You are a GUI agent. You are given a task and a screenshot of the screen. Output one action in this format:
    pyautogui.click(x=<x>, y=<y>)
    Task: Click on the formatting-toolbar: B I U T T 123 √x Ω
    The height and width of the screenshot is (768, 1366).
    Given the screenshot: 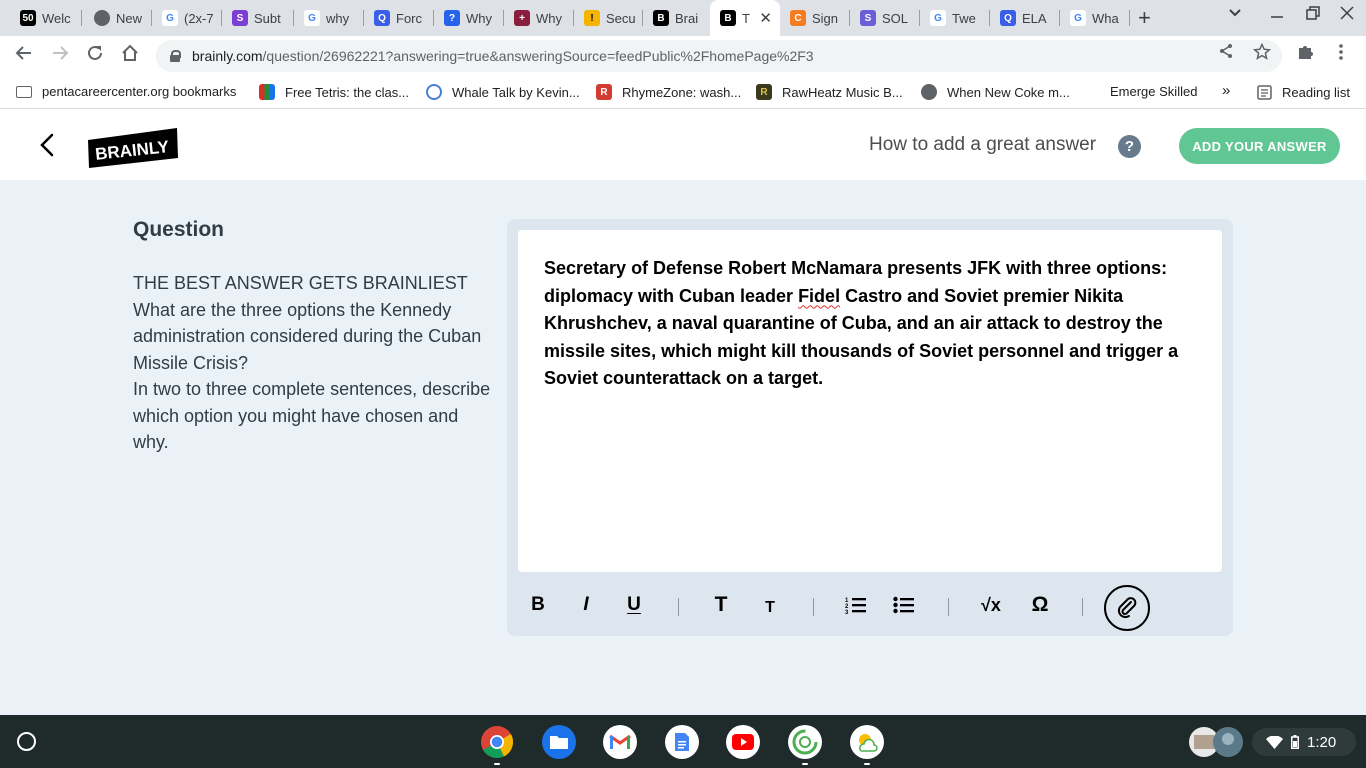 What is the action you would take?
    pyautogui.click(x=870, y=608)
    